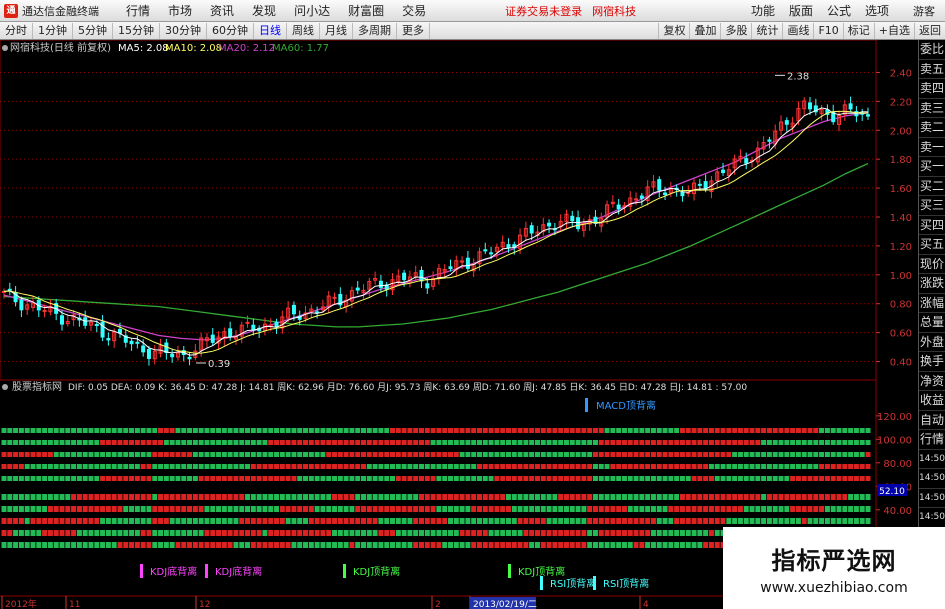 Image resolution: width=945 pixels, height=609 pixels. Describe the element at coordinates (893, 30) in the screenshot. I see `add-watchlist-button: +自选` at that location.